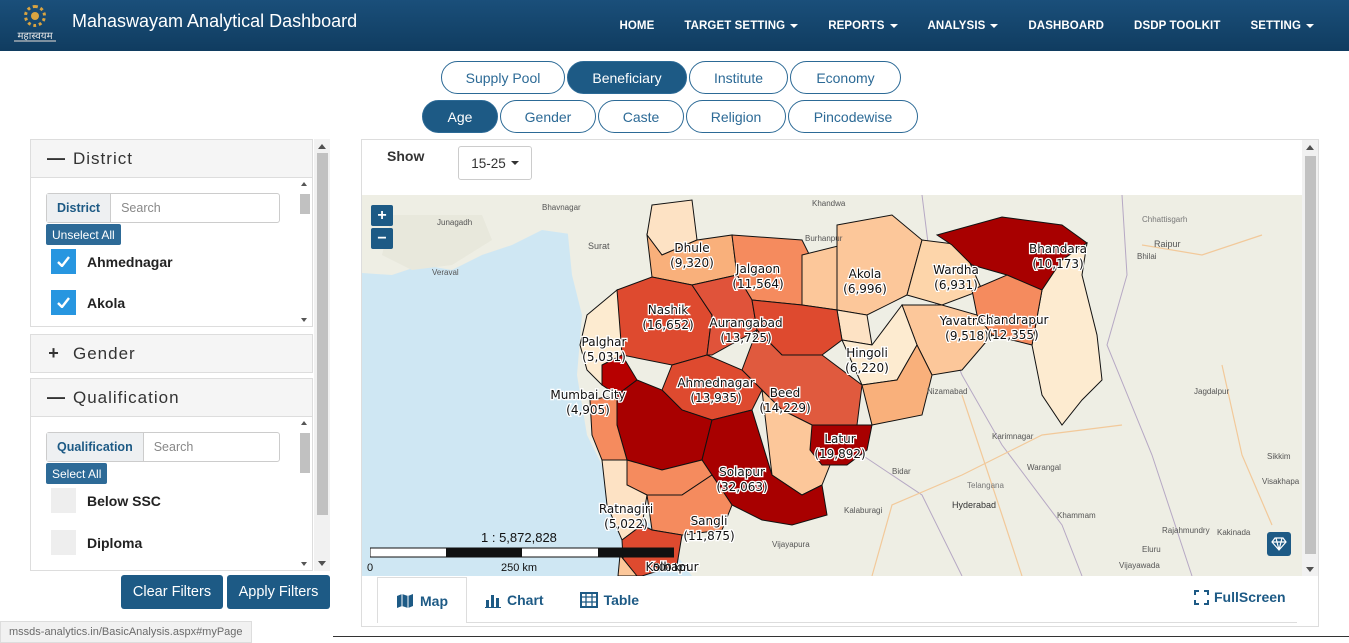 The image size is (1349, 643). Describe the element at coordinates (738, 77) in the screenshot. I see `tab-institute: Institute` at that location.